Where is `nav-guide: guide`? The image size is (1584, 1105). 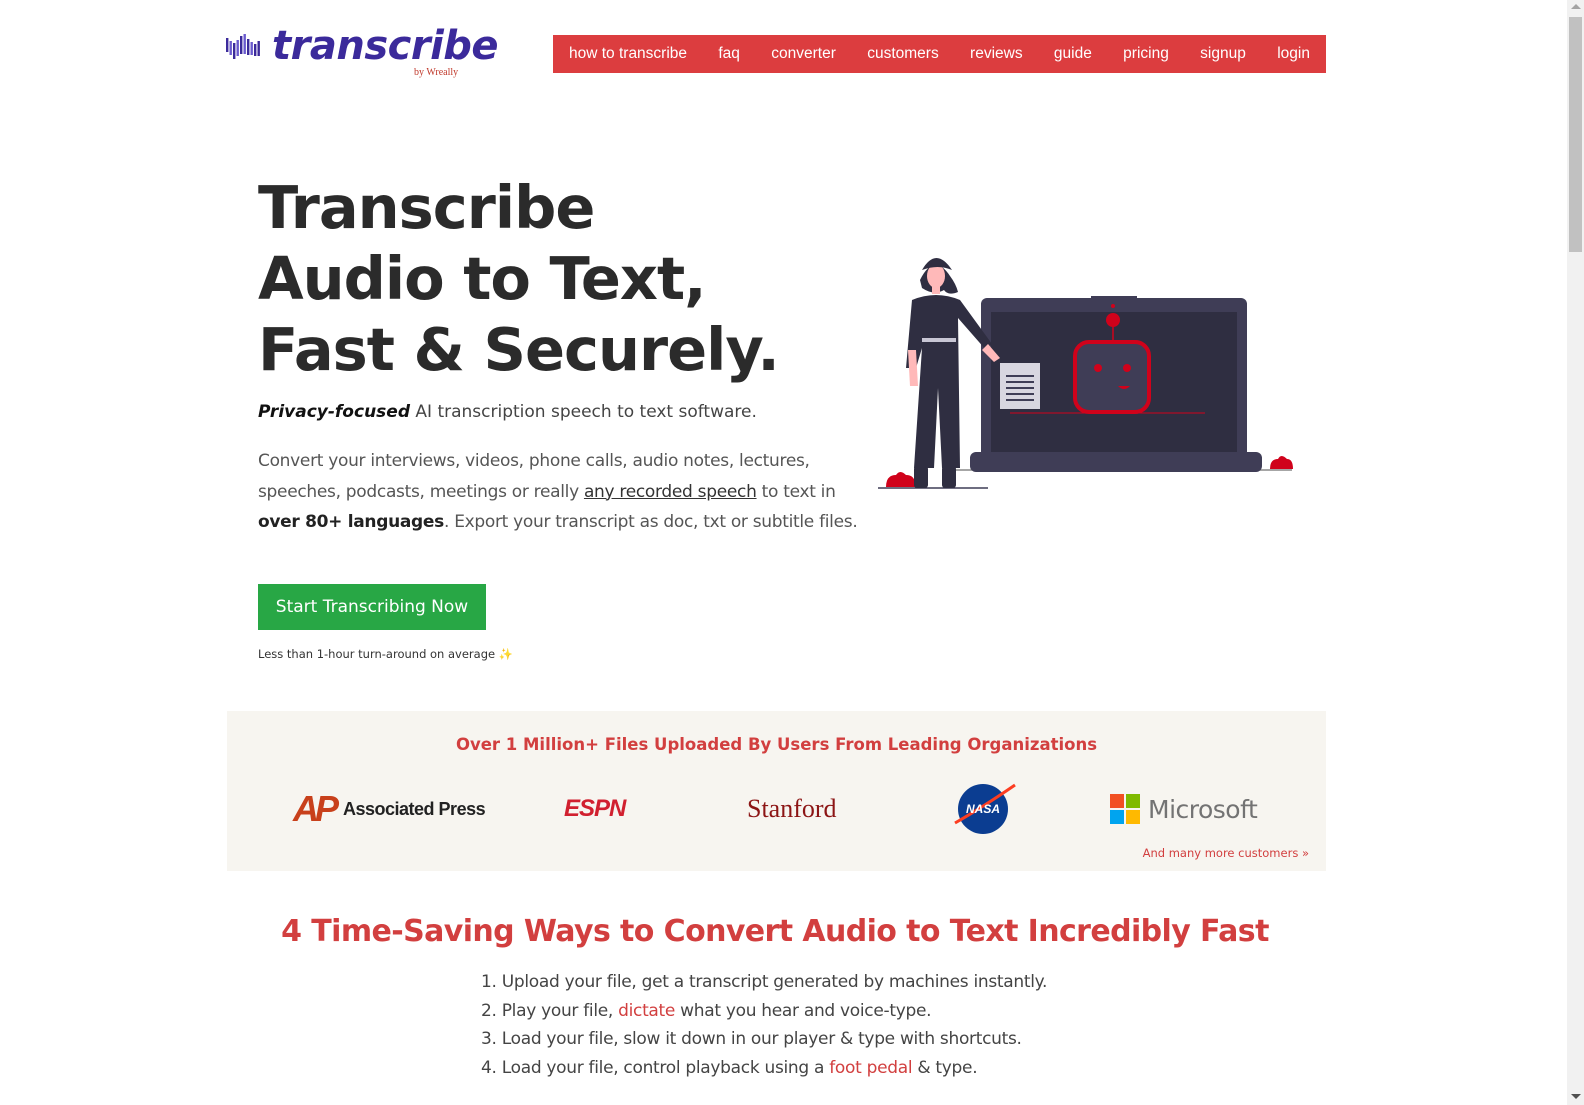 nav-guide: guide is located at coordinates (1073, 54).